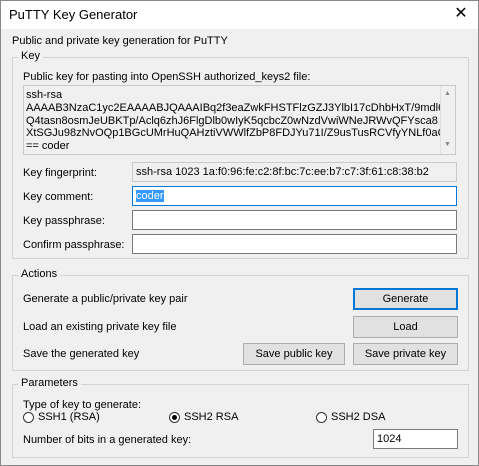  What do you see at coordinates (64, 221) in the screenshot?
I see `passphrase-label: Key passphrase:` at bounding box center [64, 221].